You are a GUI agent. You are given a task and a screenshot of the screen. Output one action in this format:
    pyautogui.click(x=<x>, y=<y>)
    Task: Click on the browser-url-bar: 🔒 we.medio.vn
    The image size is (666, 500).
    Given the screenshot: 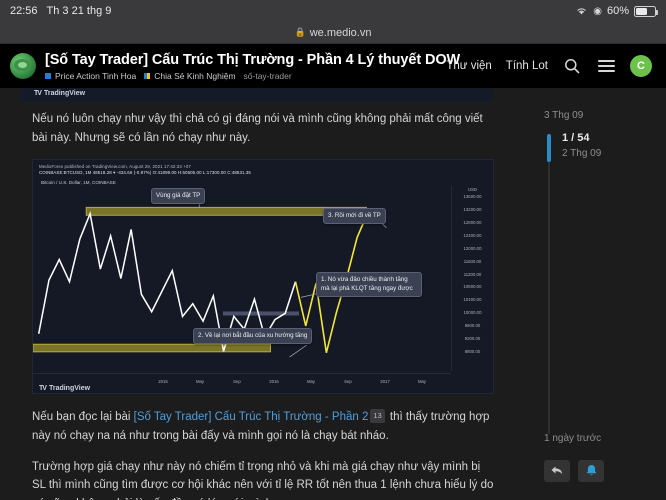 What is the action you would take?
    pyautogui.click(x=333, y=33)
    